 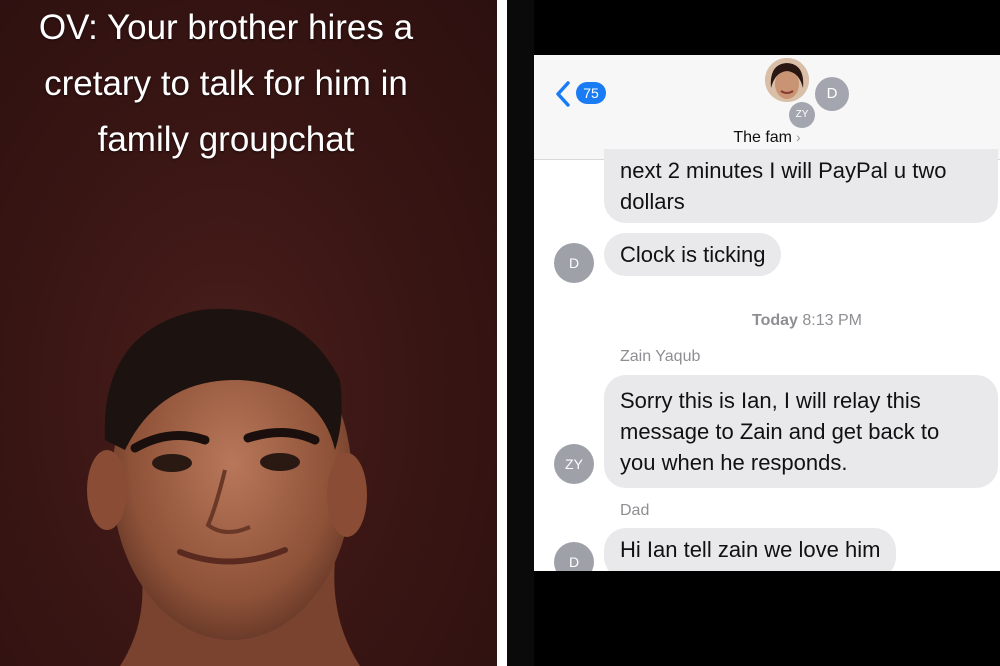 I want to click on sender-avatar: ZY, so click(x=574, y=464).